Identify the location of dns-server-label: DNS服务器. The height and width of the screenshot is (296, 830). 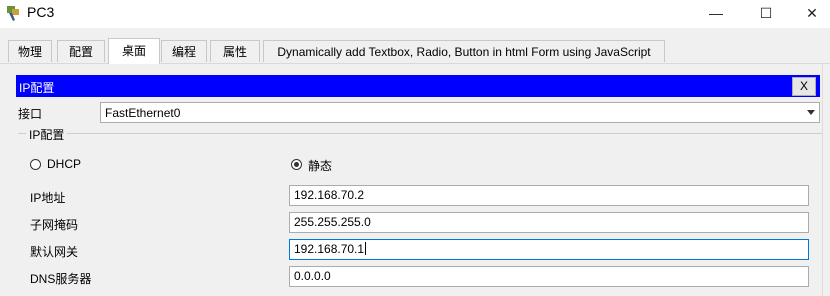
(61, 279).